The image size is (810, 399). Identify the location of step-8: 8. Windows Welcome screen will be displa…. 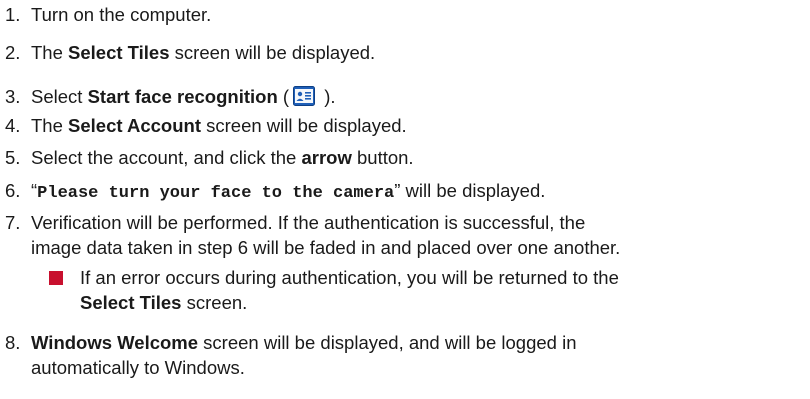
(400, 355).